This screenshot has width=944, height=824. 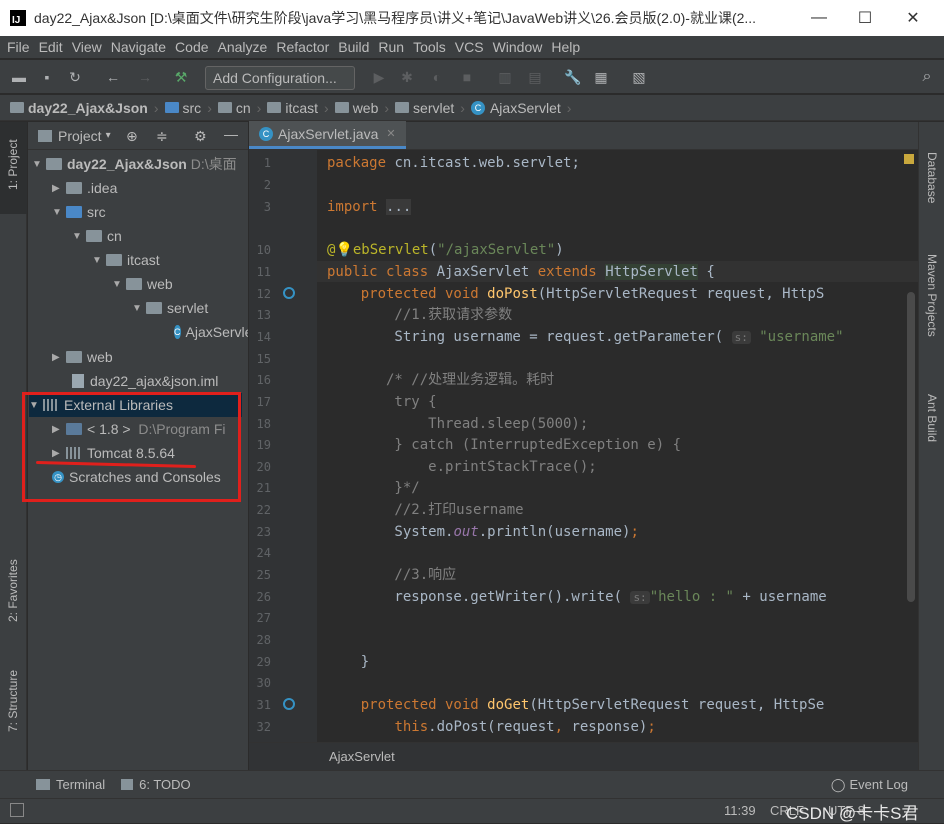 What do you see at coordinates (353, 47) in the screenshot?
I see `menu-build: Build` at bounding box center [353, 47].